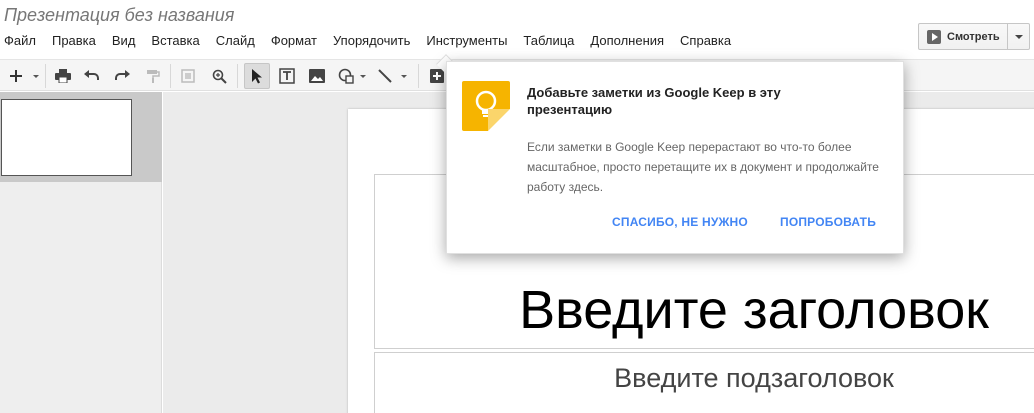  Describe the element at coordinates (754, 310) in the screenshot. I see `title-placeholder-text: Введите заголовок` at that location.